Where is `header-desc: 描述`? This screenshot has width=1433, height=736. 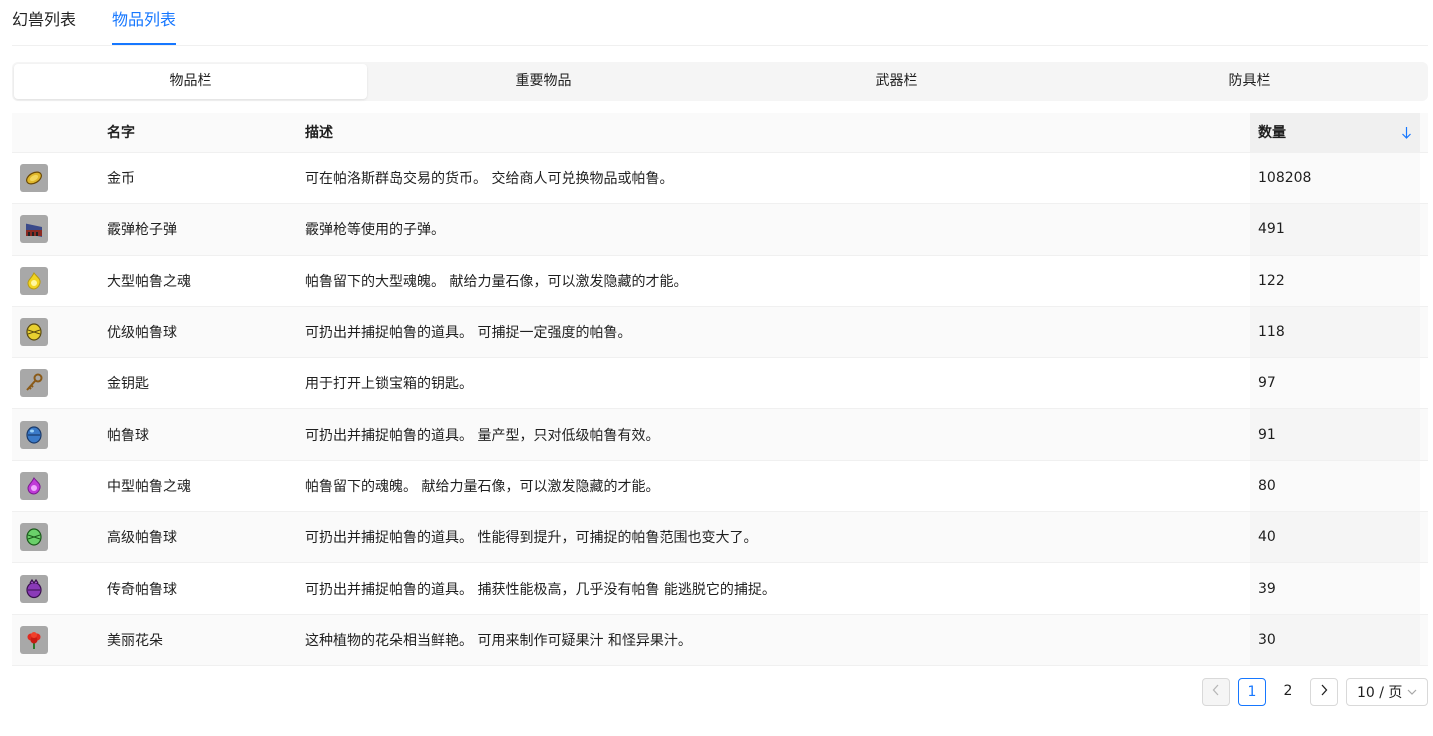
header-desc: 描述 is located at coordinates (319, 133).